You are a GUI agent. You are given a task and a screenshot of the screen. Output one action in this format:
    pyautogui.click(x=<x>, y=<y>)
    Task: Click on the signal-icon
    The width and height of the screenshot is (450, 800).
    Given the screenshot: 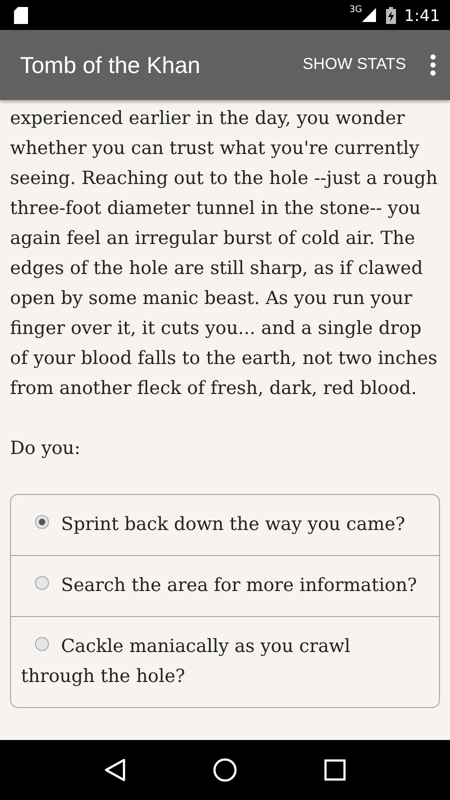 What is the action you would take?
    pyautogui.click(x=369, y=15)
    